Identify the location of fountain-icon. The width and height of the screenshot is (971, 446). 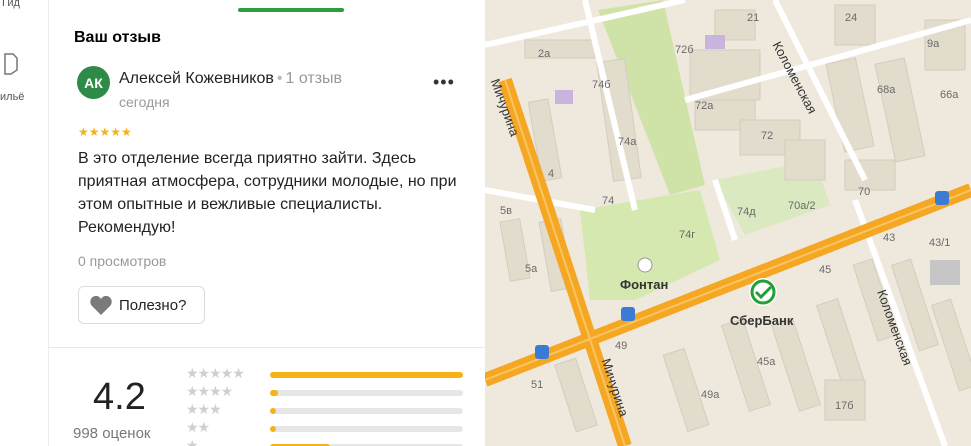
(645, 265).